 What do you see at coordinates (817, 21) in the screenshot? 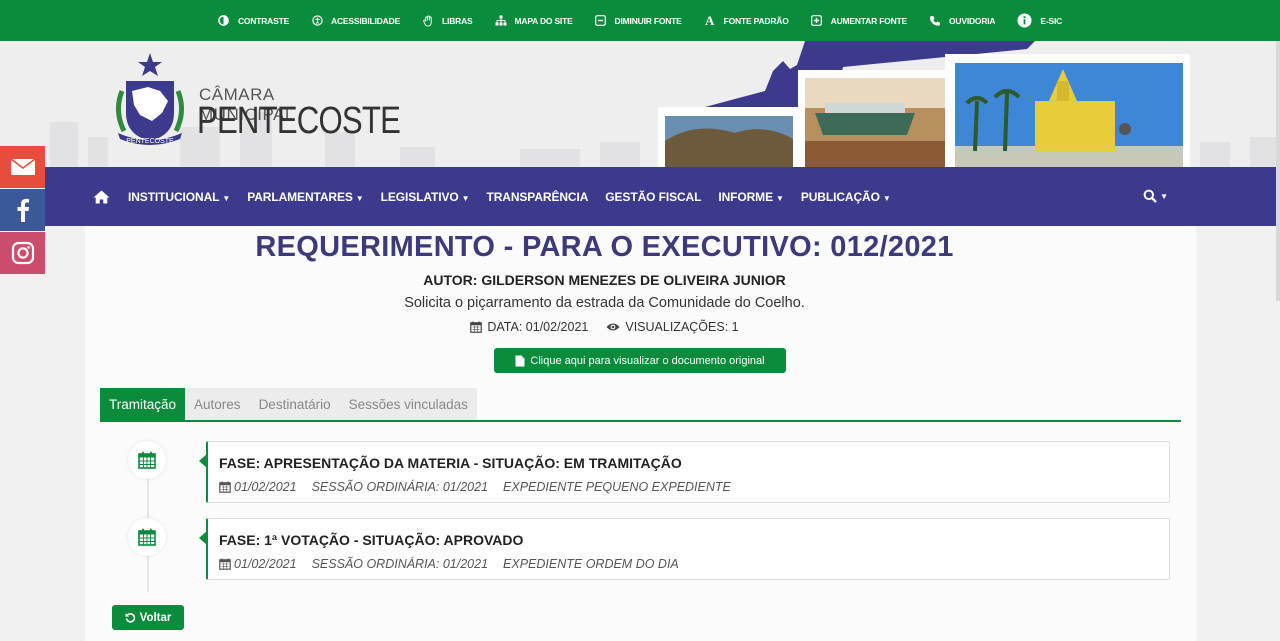
I see `plus-square-icon` at bounding box center [817, 21].